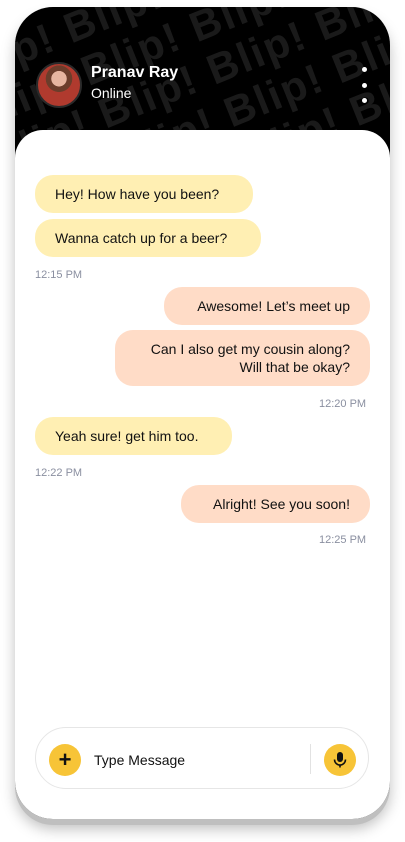 The image size is (405, 842). Describe the element at coordinates (343, 540) in the screenshot. I see `message-timestamp: 12:25 PM` at that location.